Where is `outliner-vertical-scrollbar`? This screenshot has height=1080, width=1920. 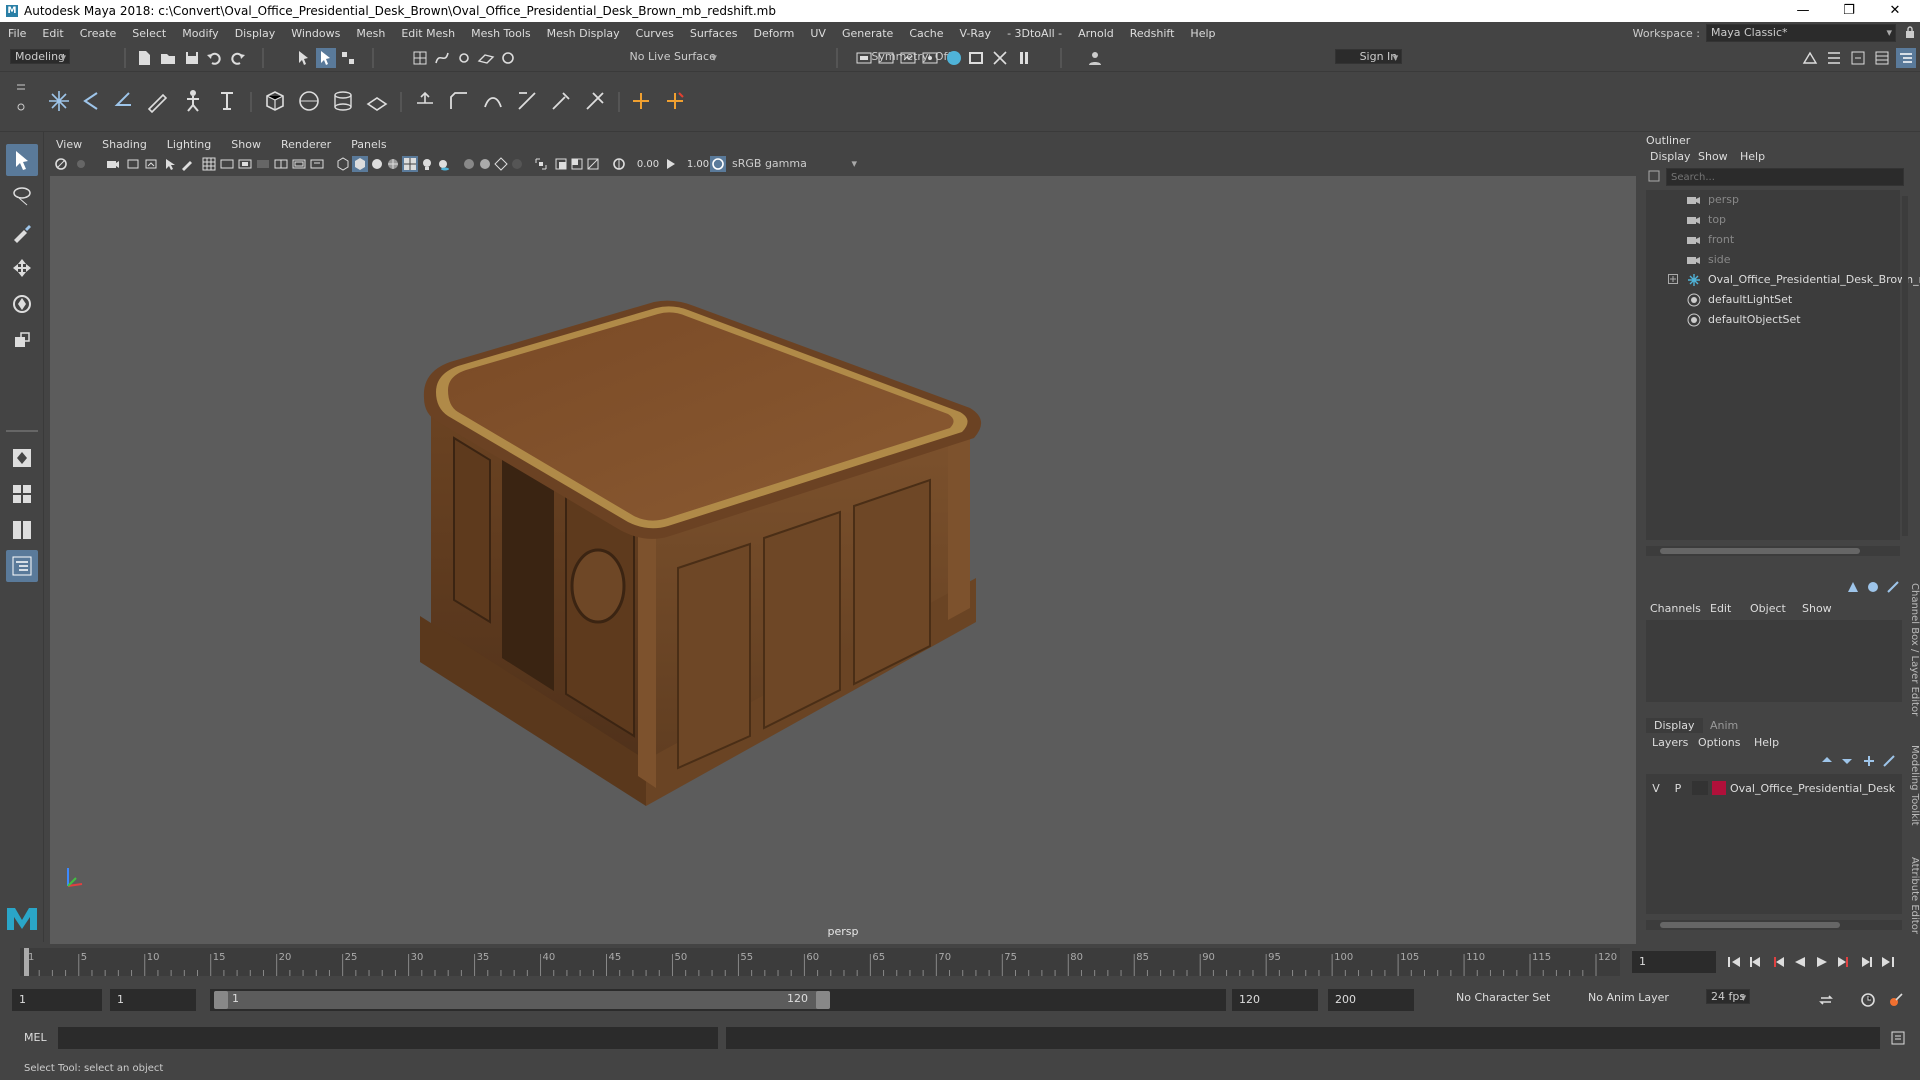 outliner-vertical-scrollbar is located at coordinates (1905, 366).